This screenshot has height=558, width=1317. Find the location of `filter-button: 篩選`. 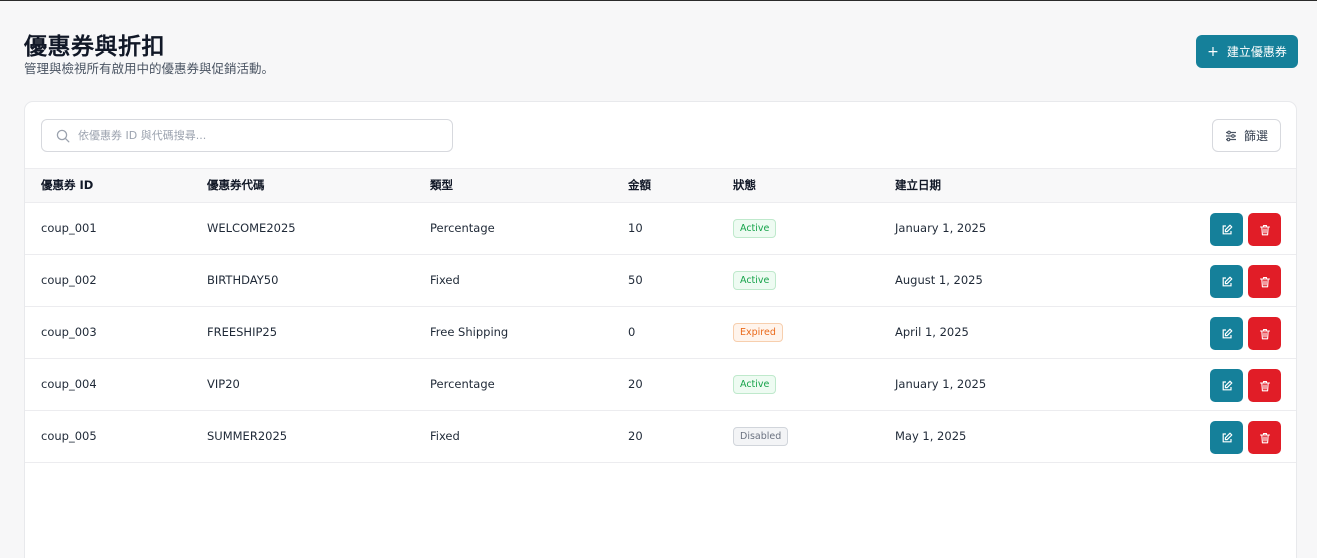

filter-button: 篩選 is located at coordinates (1246, 135).